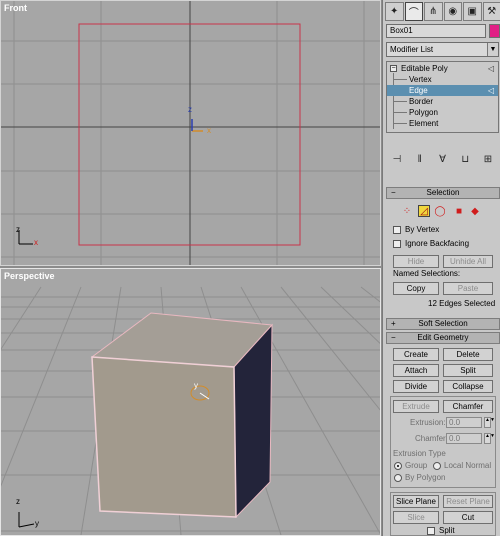  I want to click on slice-button: Slice, so click(416, 517).